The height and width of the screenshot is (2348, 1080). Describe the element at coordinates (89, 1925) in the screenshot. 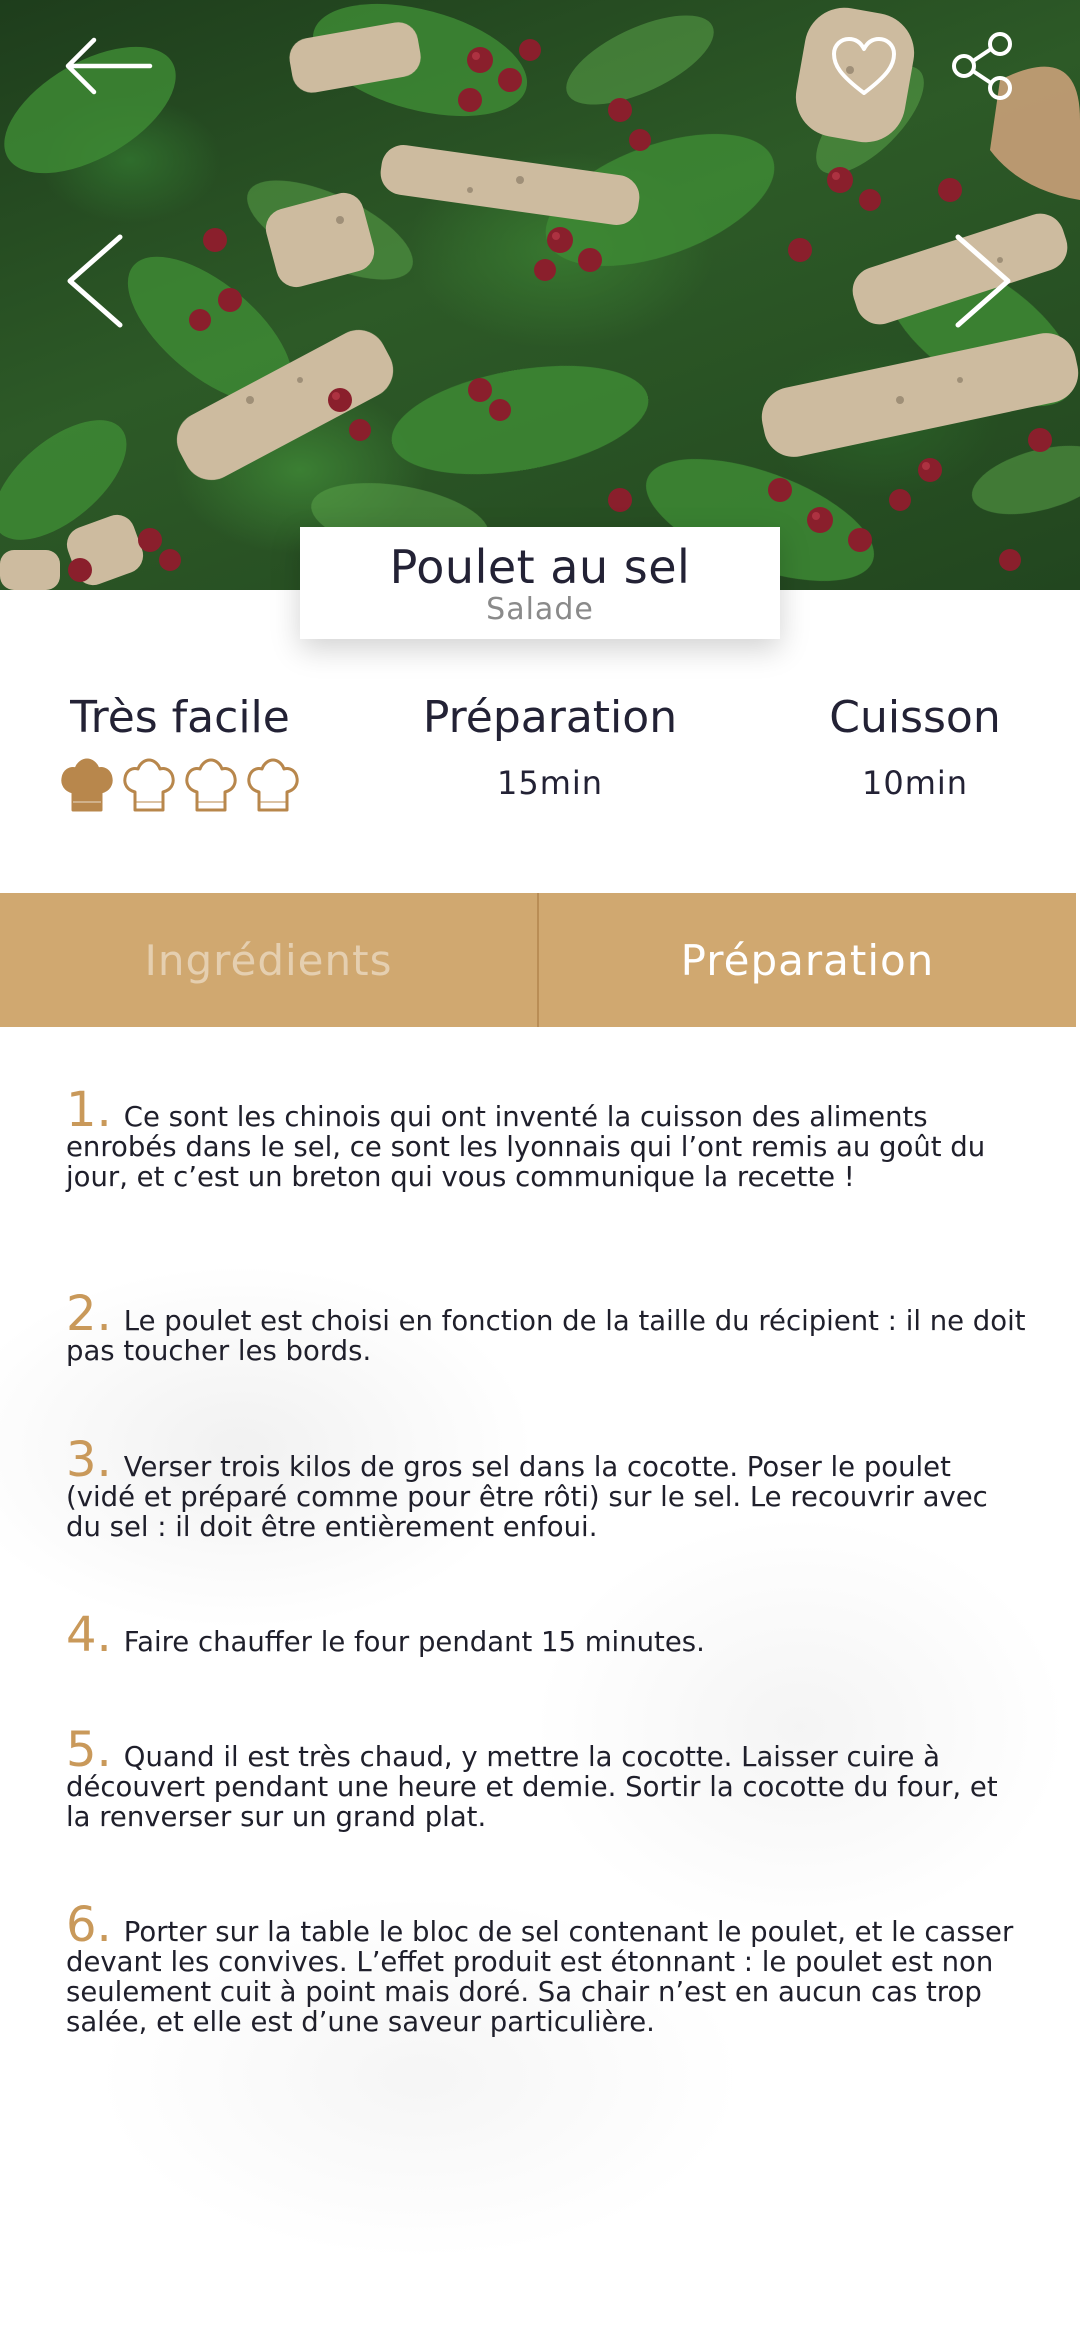

I see `step-number: 6.` at that location.